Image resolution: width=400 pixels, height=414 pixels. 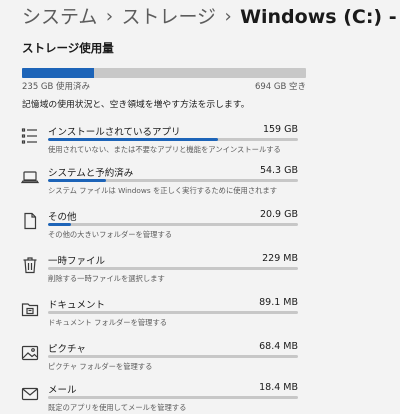 What do you see at coordinates (108, 322) in the screenshot?
I see `category-description: ドキュメント フォルダーを管理する` at bounding box center [108, 322].